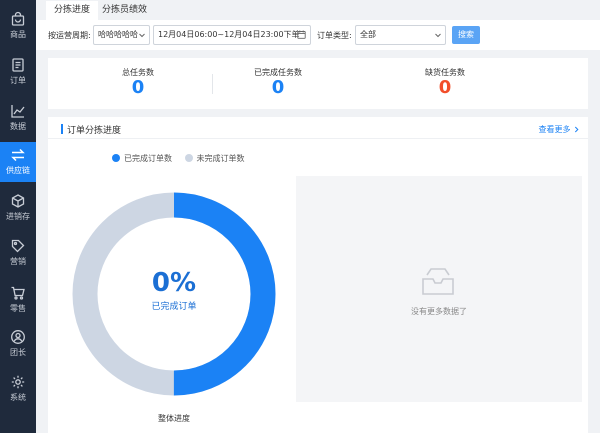 This screenshot has height=433, width=600. Describe the element at coordinates (576, 129) in the screenshot. I see `chevron-right-icon` at that location.